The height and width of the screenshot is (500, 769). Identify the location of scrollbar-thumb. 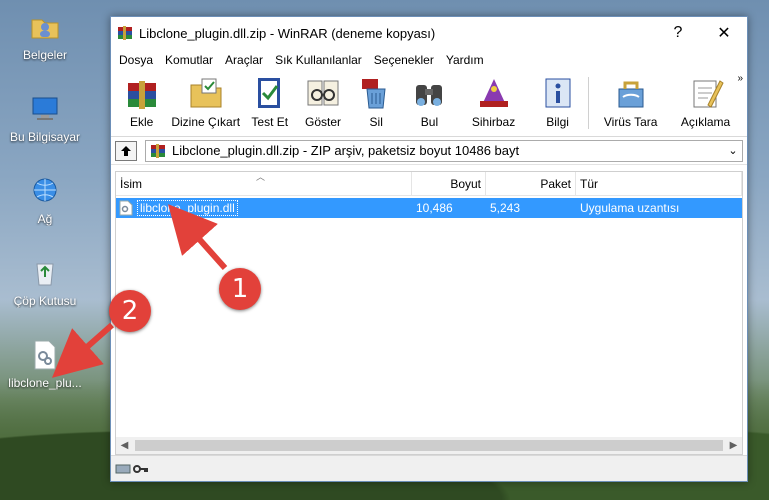
(429, 445).